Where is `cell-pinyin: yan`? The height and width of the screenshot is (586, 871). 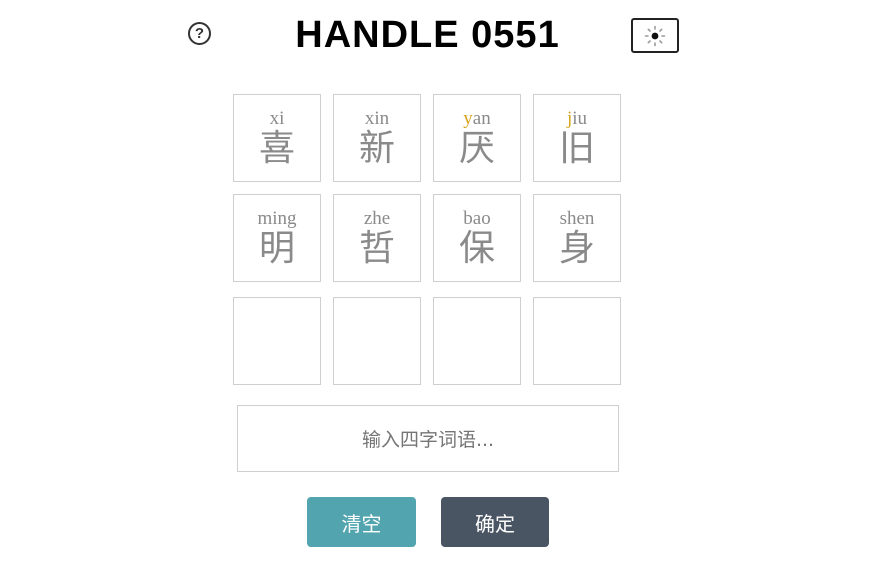
cell-pinyin: yan is located at coordinates (477, 119).